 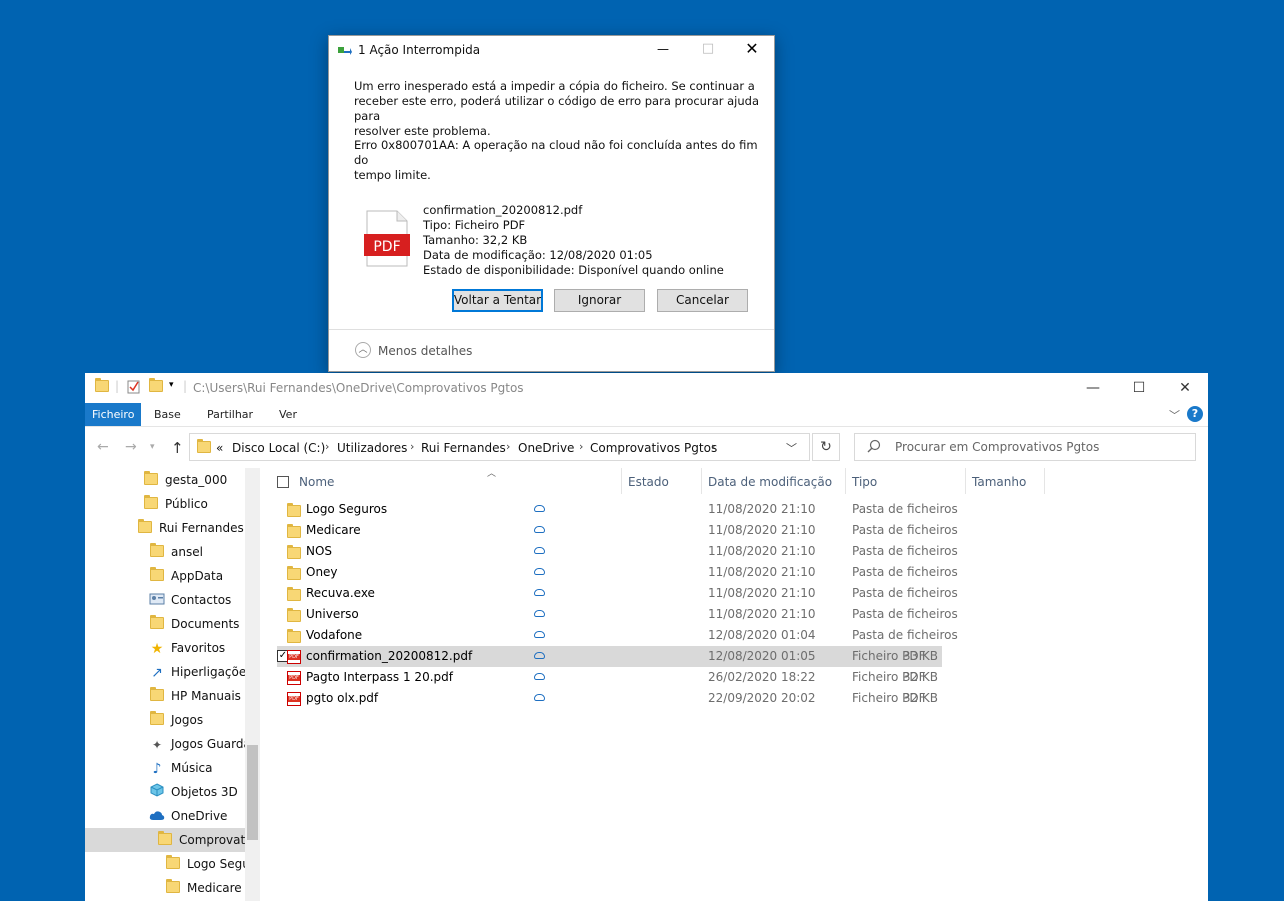 I want to click on scrollbar-thumb, so click(x=252, y=792).